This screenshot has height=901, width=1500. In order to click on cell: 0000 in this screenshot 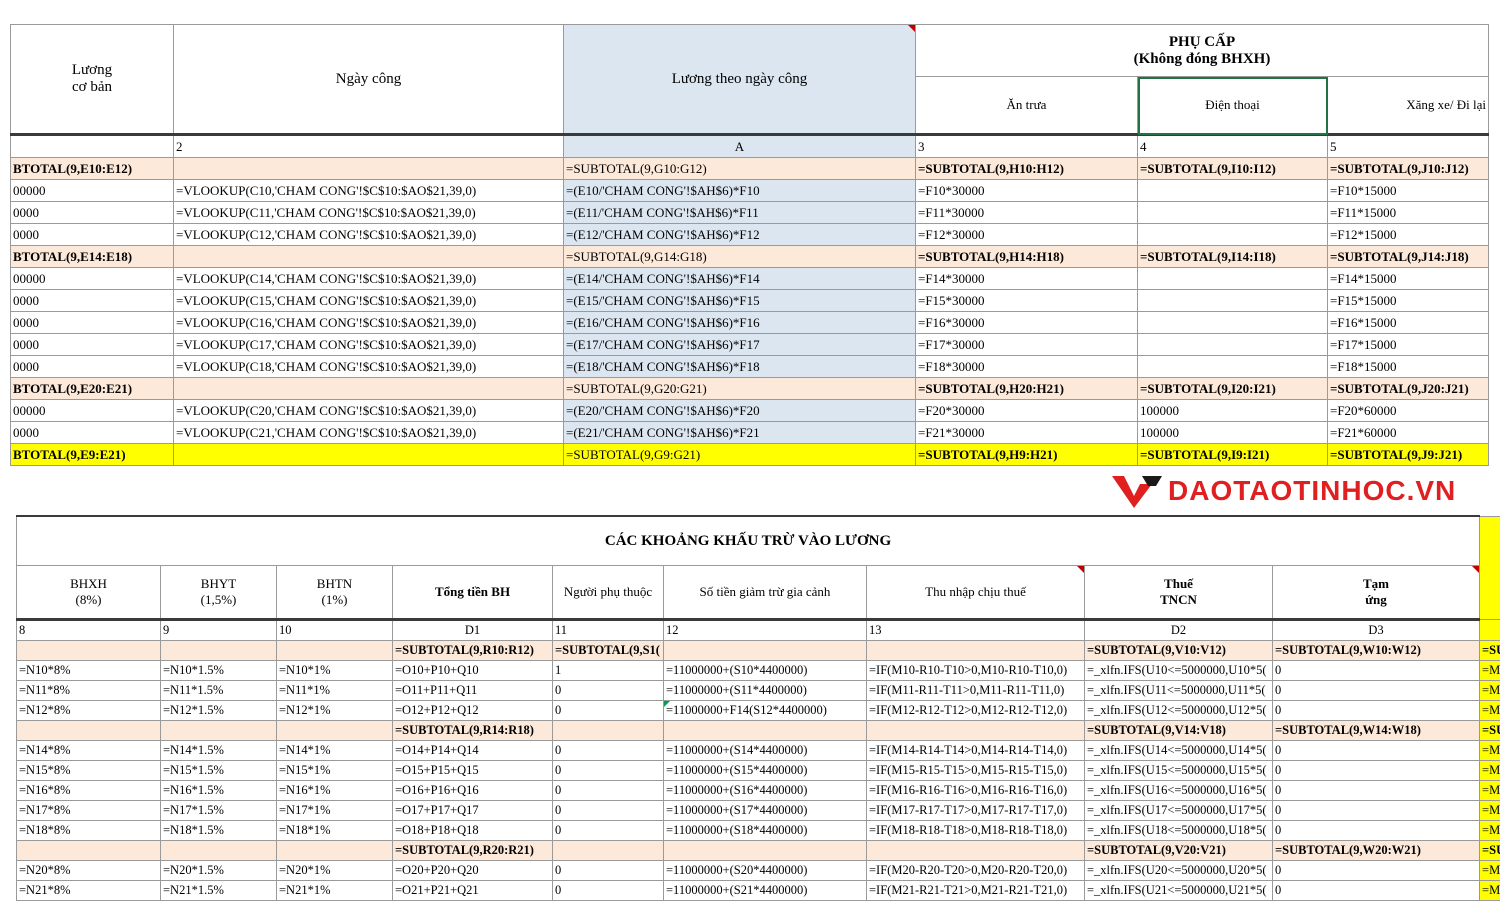, I will do `click(92, 301)`.